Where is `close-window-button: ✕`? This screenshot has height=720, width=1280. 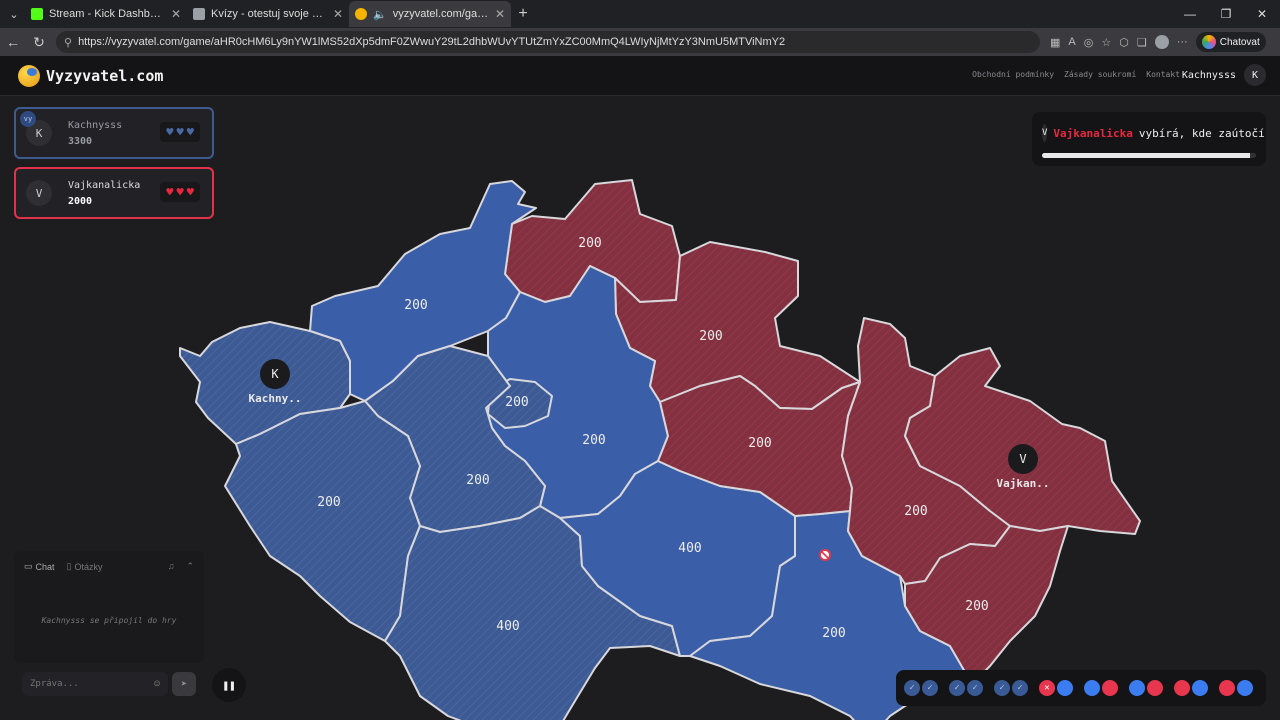
close-window-button: ✕ is located at coordinates (1262, 14).